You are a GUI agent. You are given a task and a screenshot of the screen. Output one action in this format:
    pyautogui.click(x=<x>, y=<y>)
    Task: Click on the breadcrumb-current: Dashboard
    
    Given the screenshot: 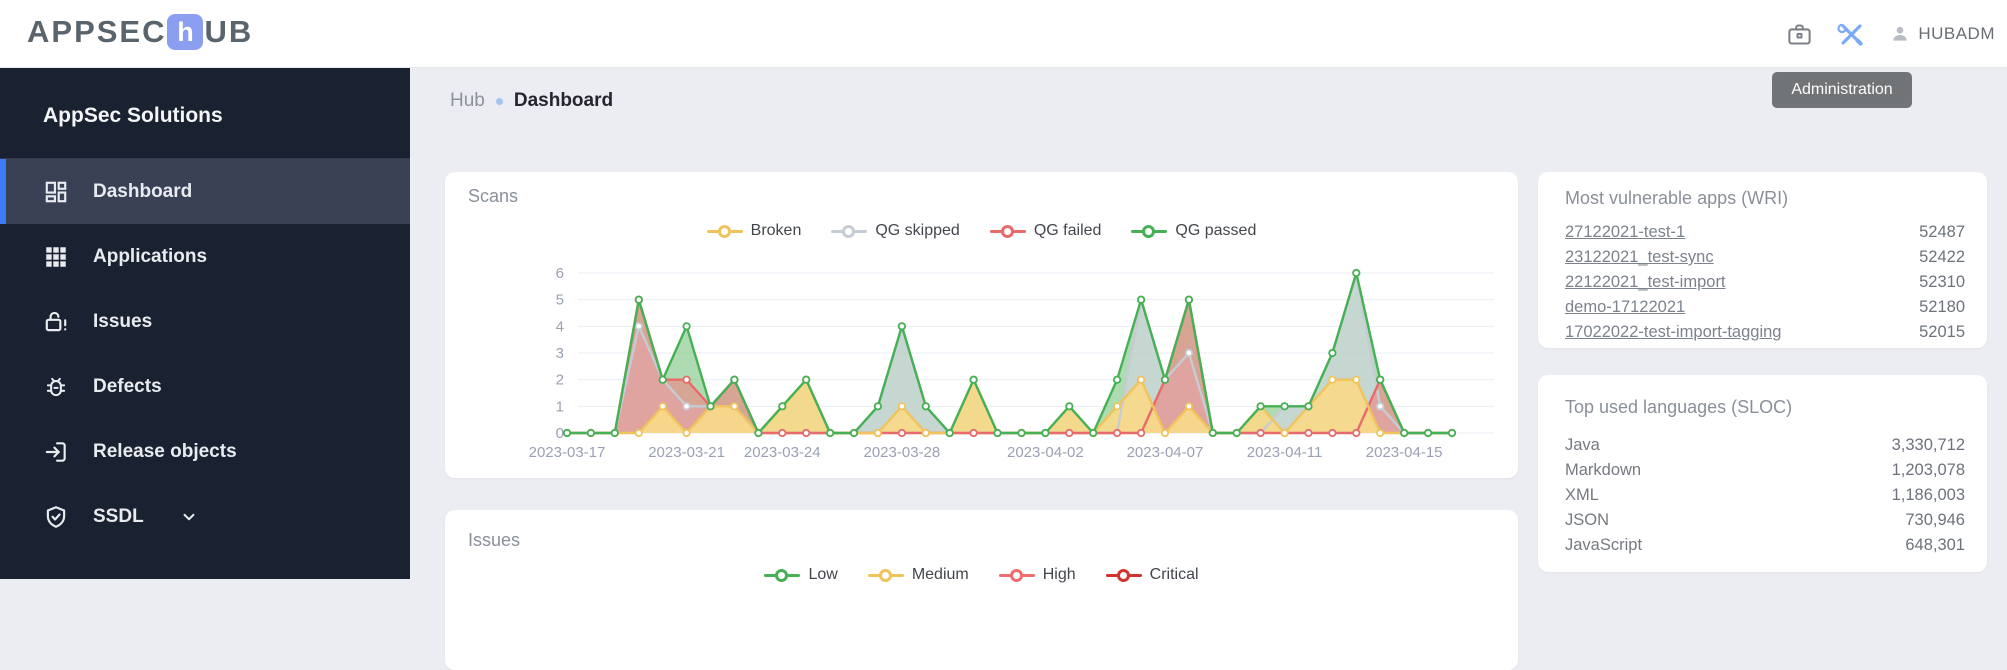 What is the action you would take?
    pyautogui.click(x=563, y=100)
    